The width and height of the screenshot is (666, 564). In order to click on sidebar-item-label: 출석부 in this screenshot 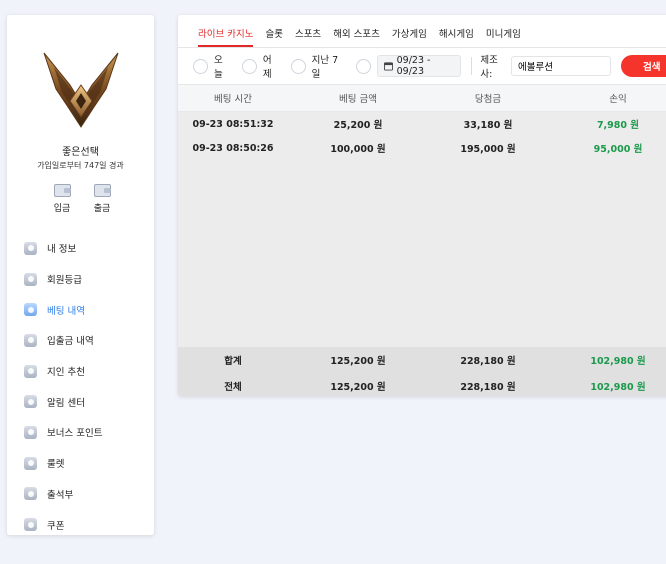, I will do `click(60, 495)`.